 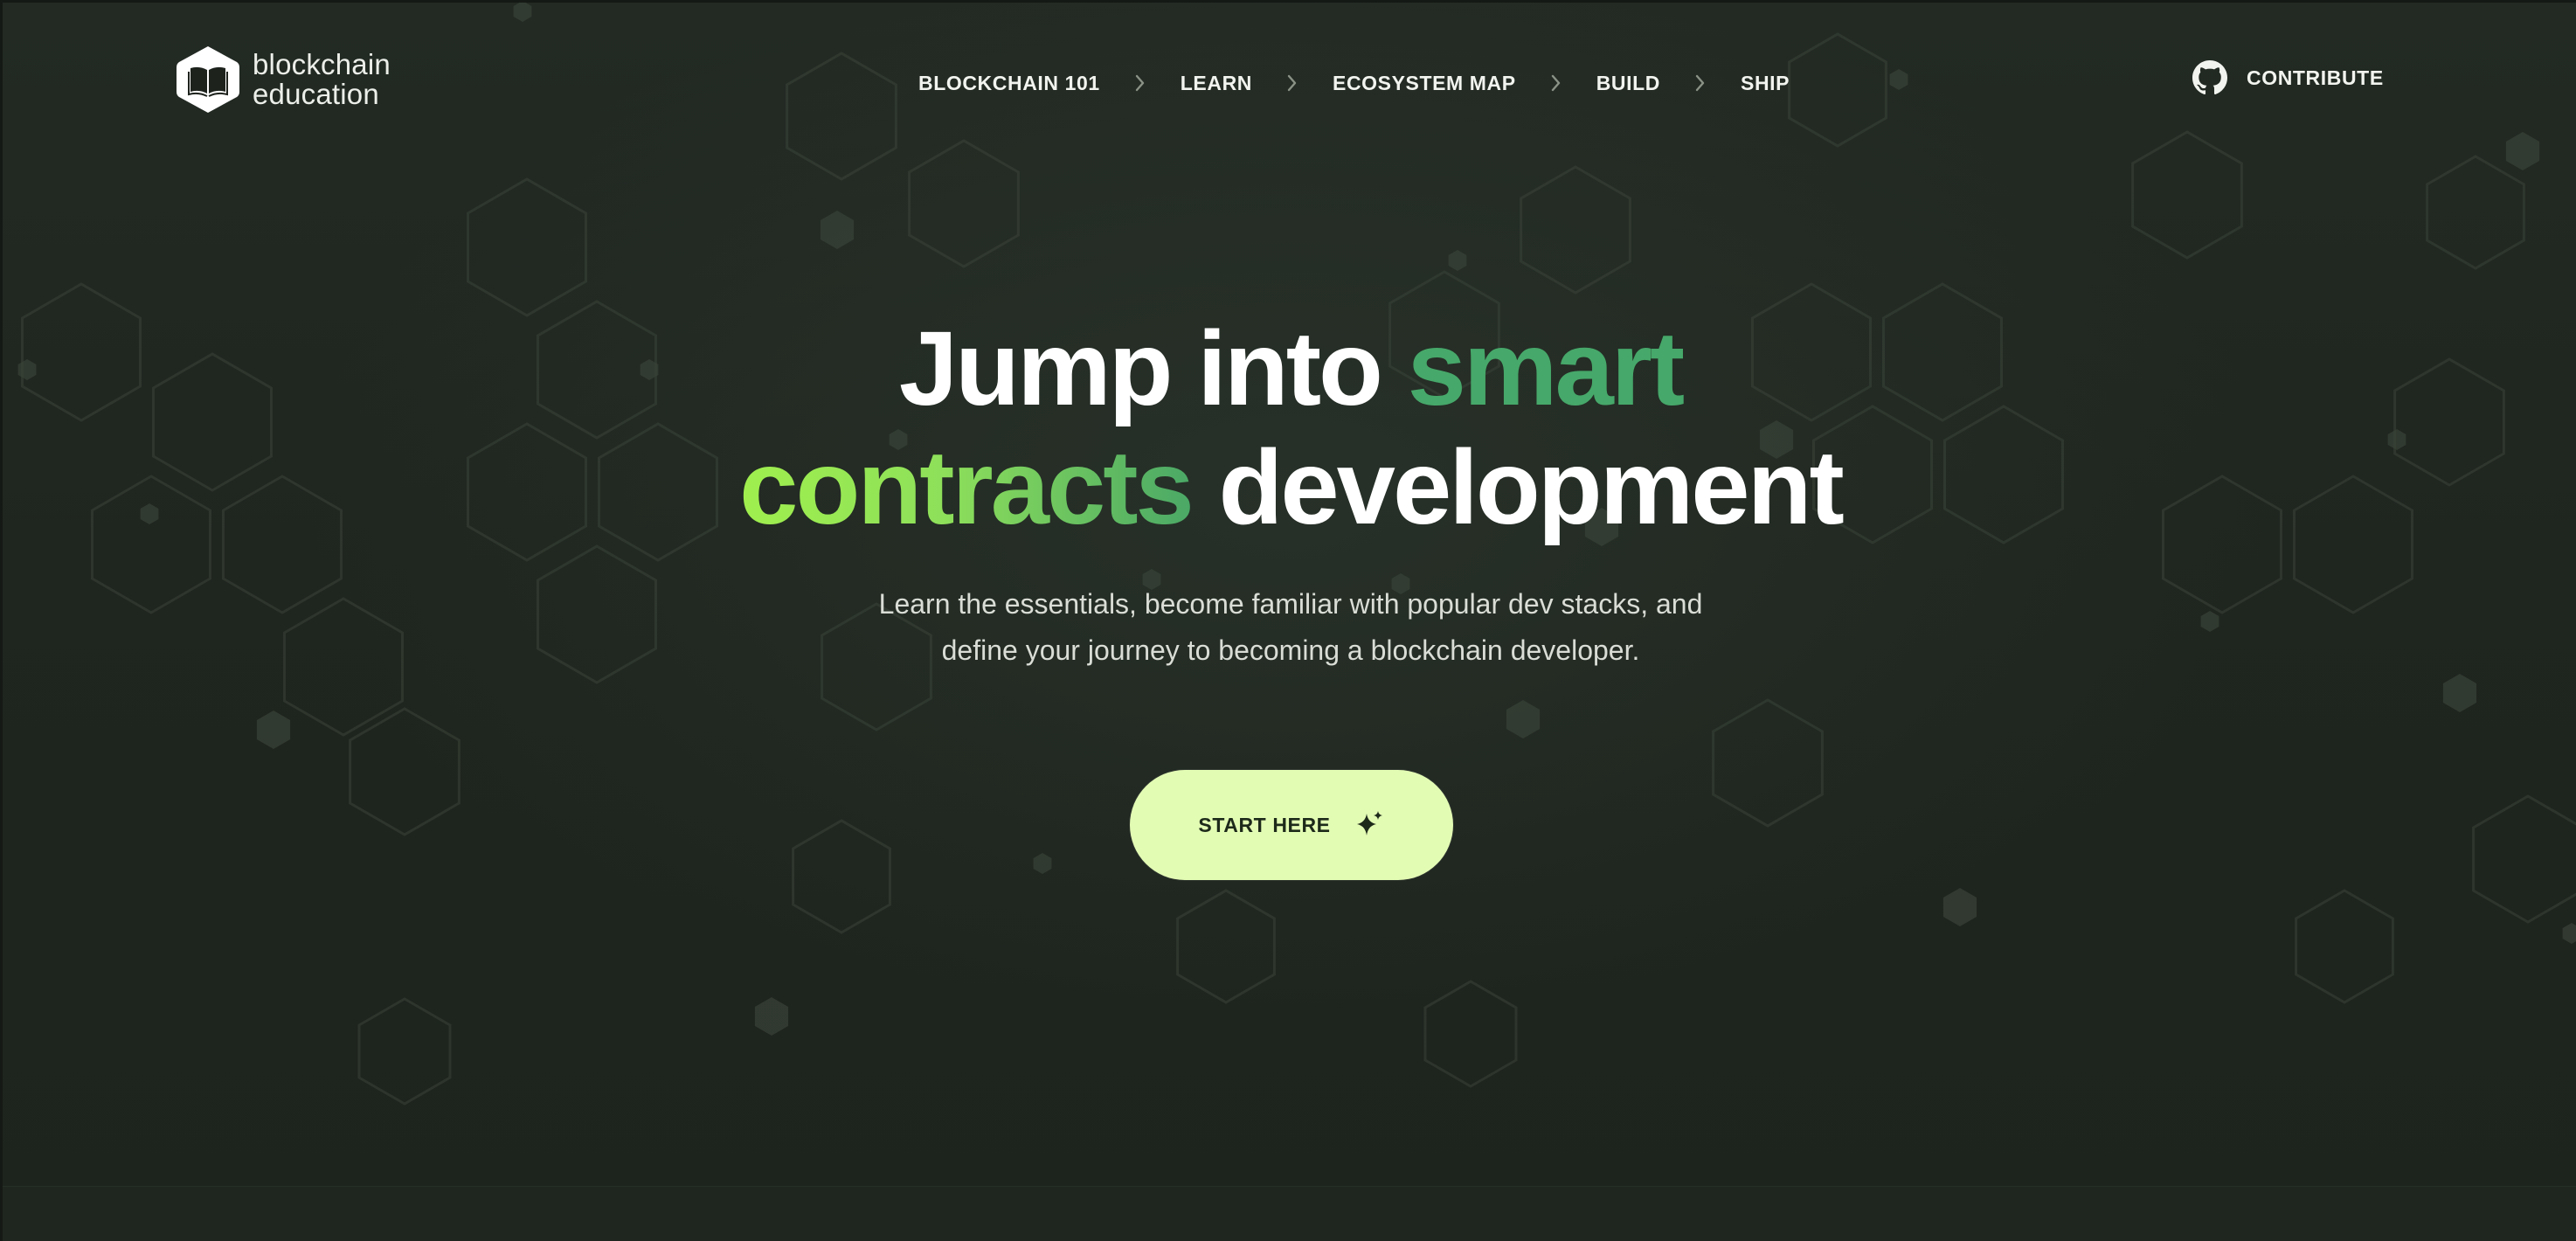 I want to click on nav-item-ship: SHIP, so click(x=1765, y=83).